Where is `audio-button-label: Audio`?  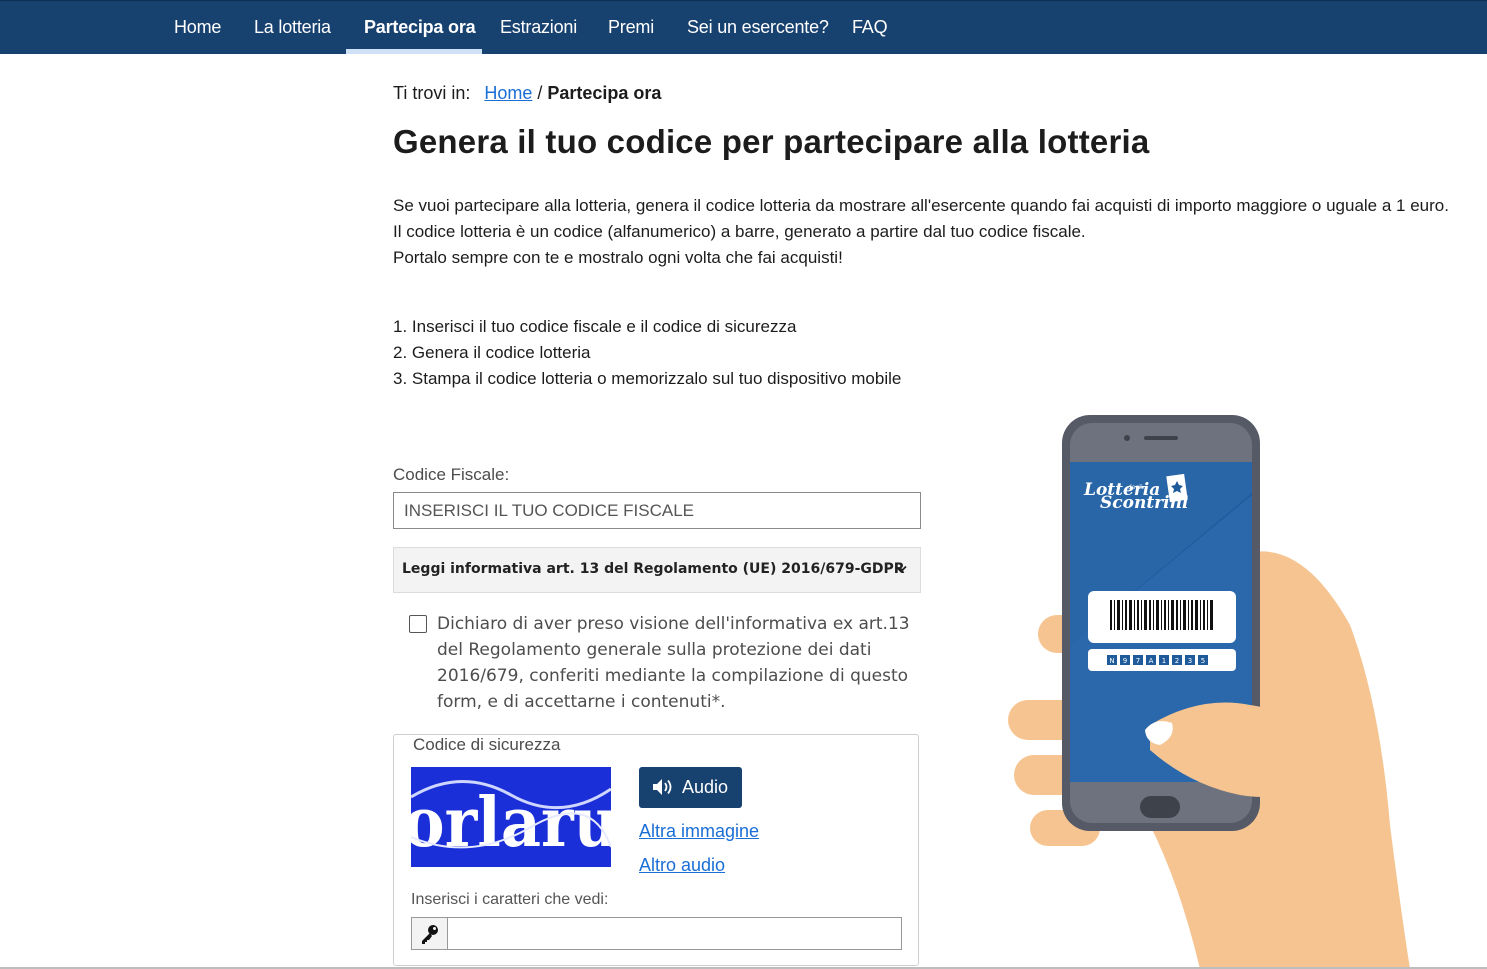 audio-button-label: Audio is located at coordinates (705, 787).